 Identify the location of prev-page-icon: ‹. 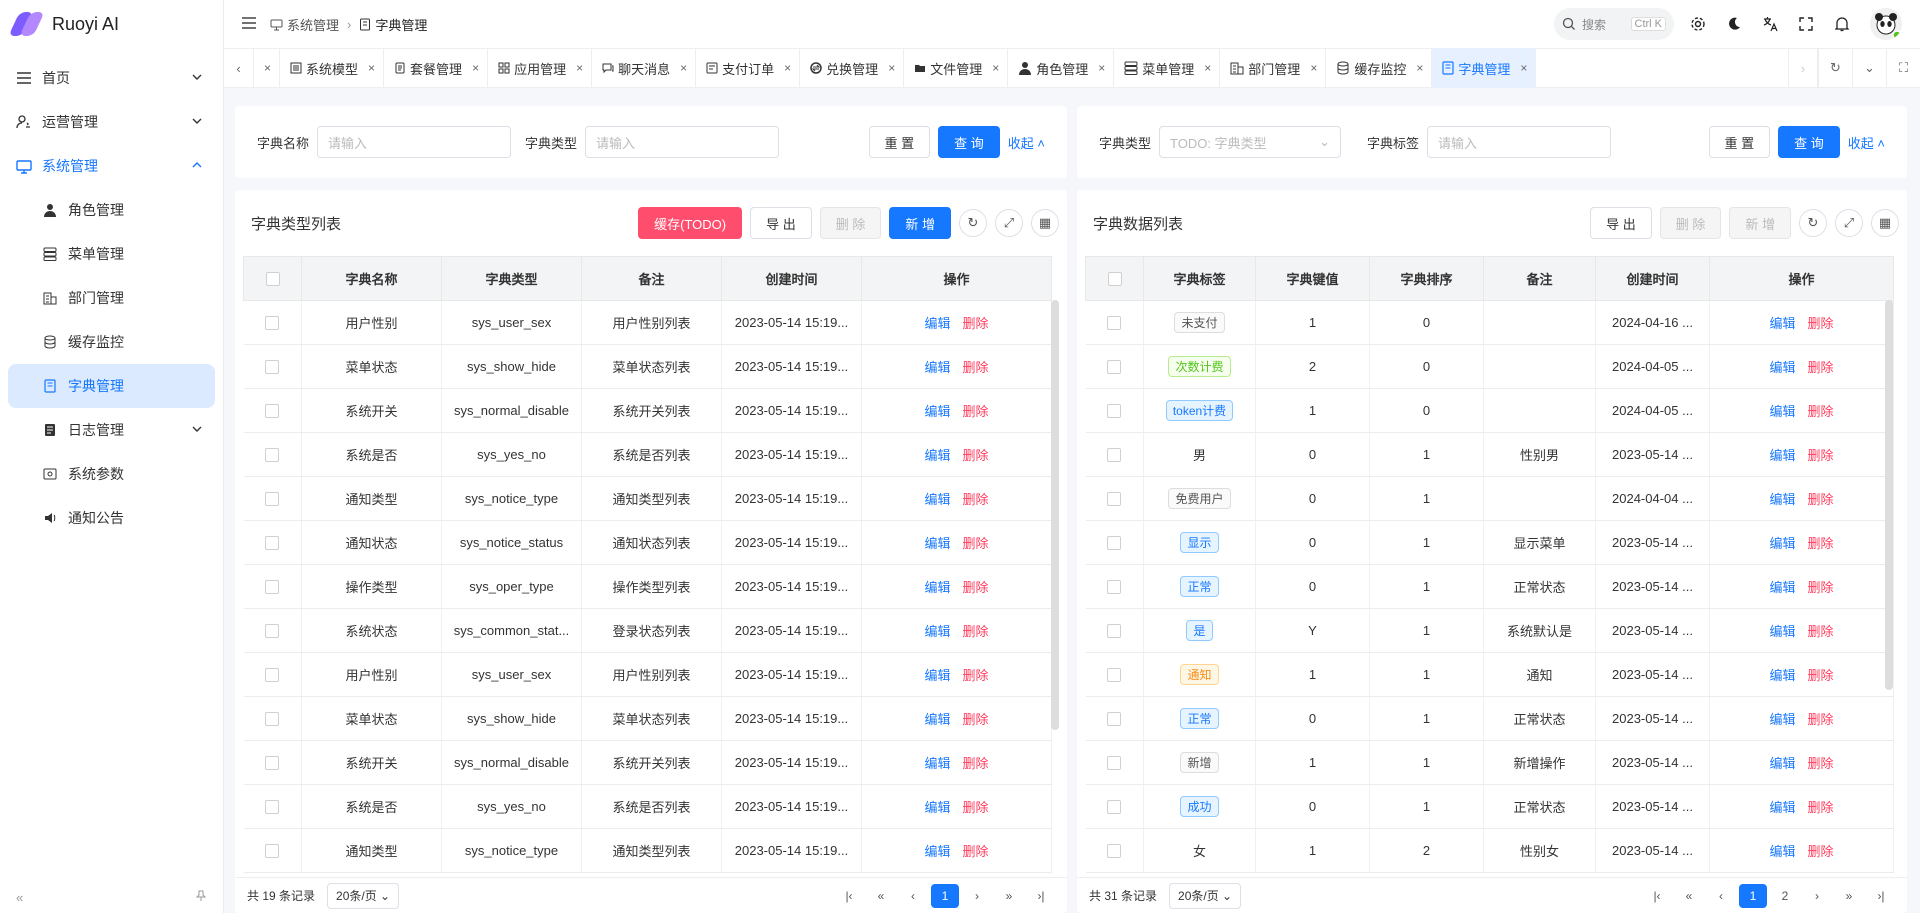
(1721, 896).